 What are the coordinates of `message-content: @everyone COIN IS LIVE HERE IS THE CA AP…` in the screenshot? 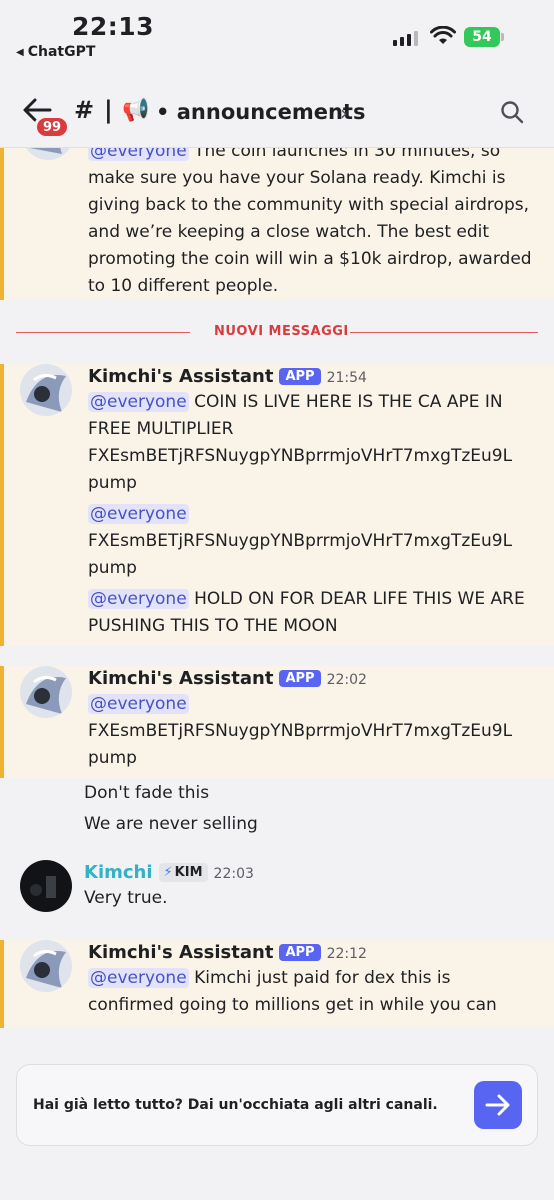 It's located at (314, 443).